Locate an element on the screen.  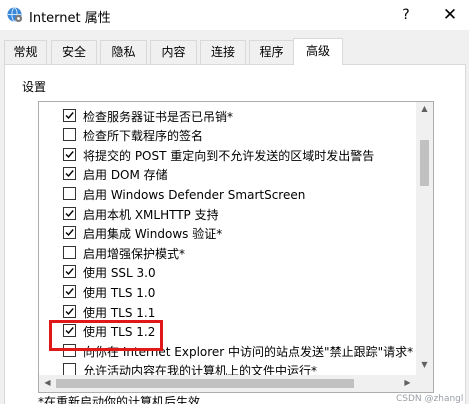
setting-label: 检查服务器证书是否已吊销* is located at coordinates (158, 116).